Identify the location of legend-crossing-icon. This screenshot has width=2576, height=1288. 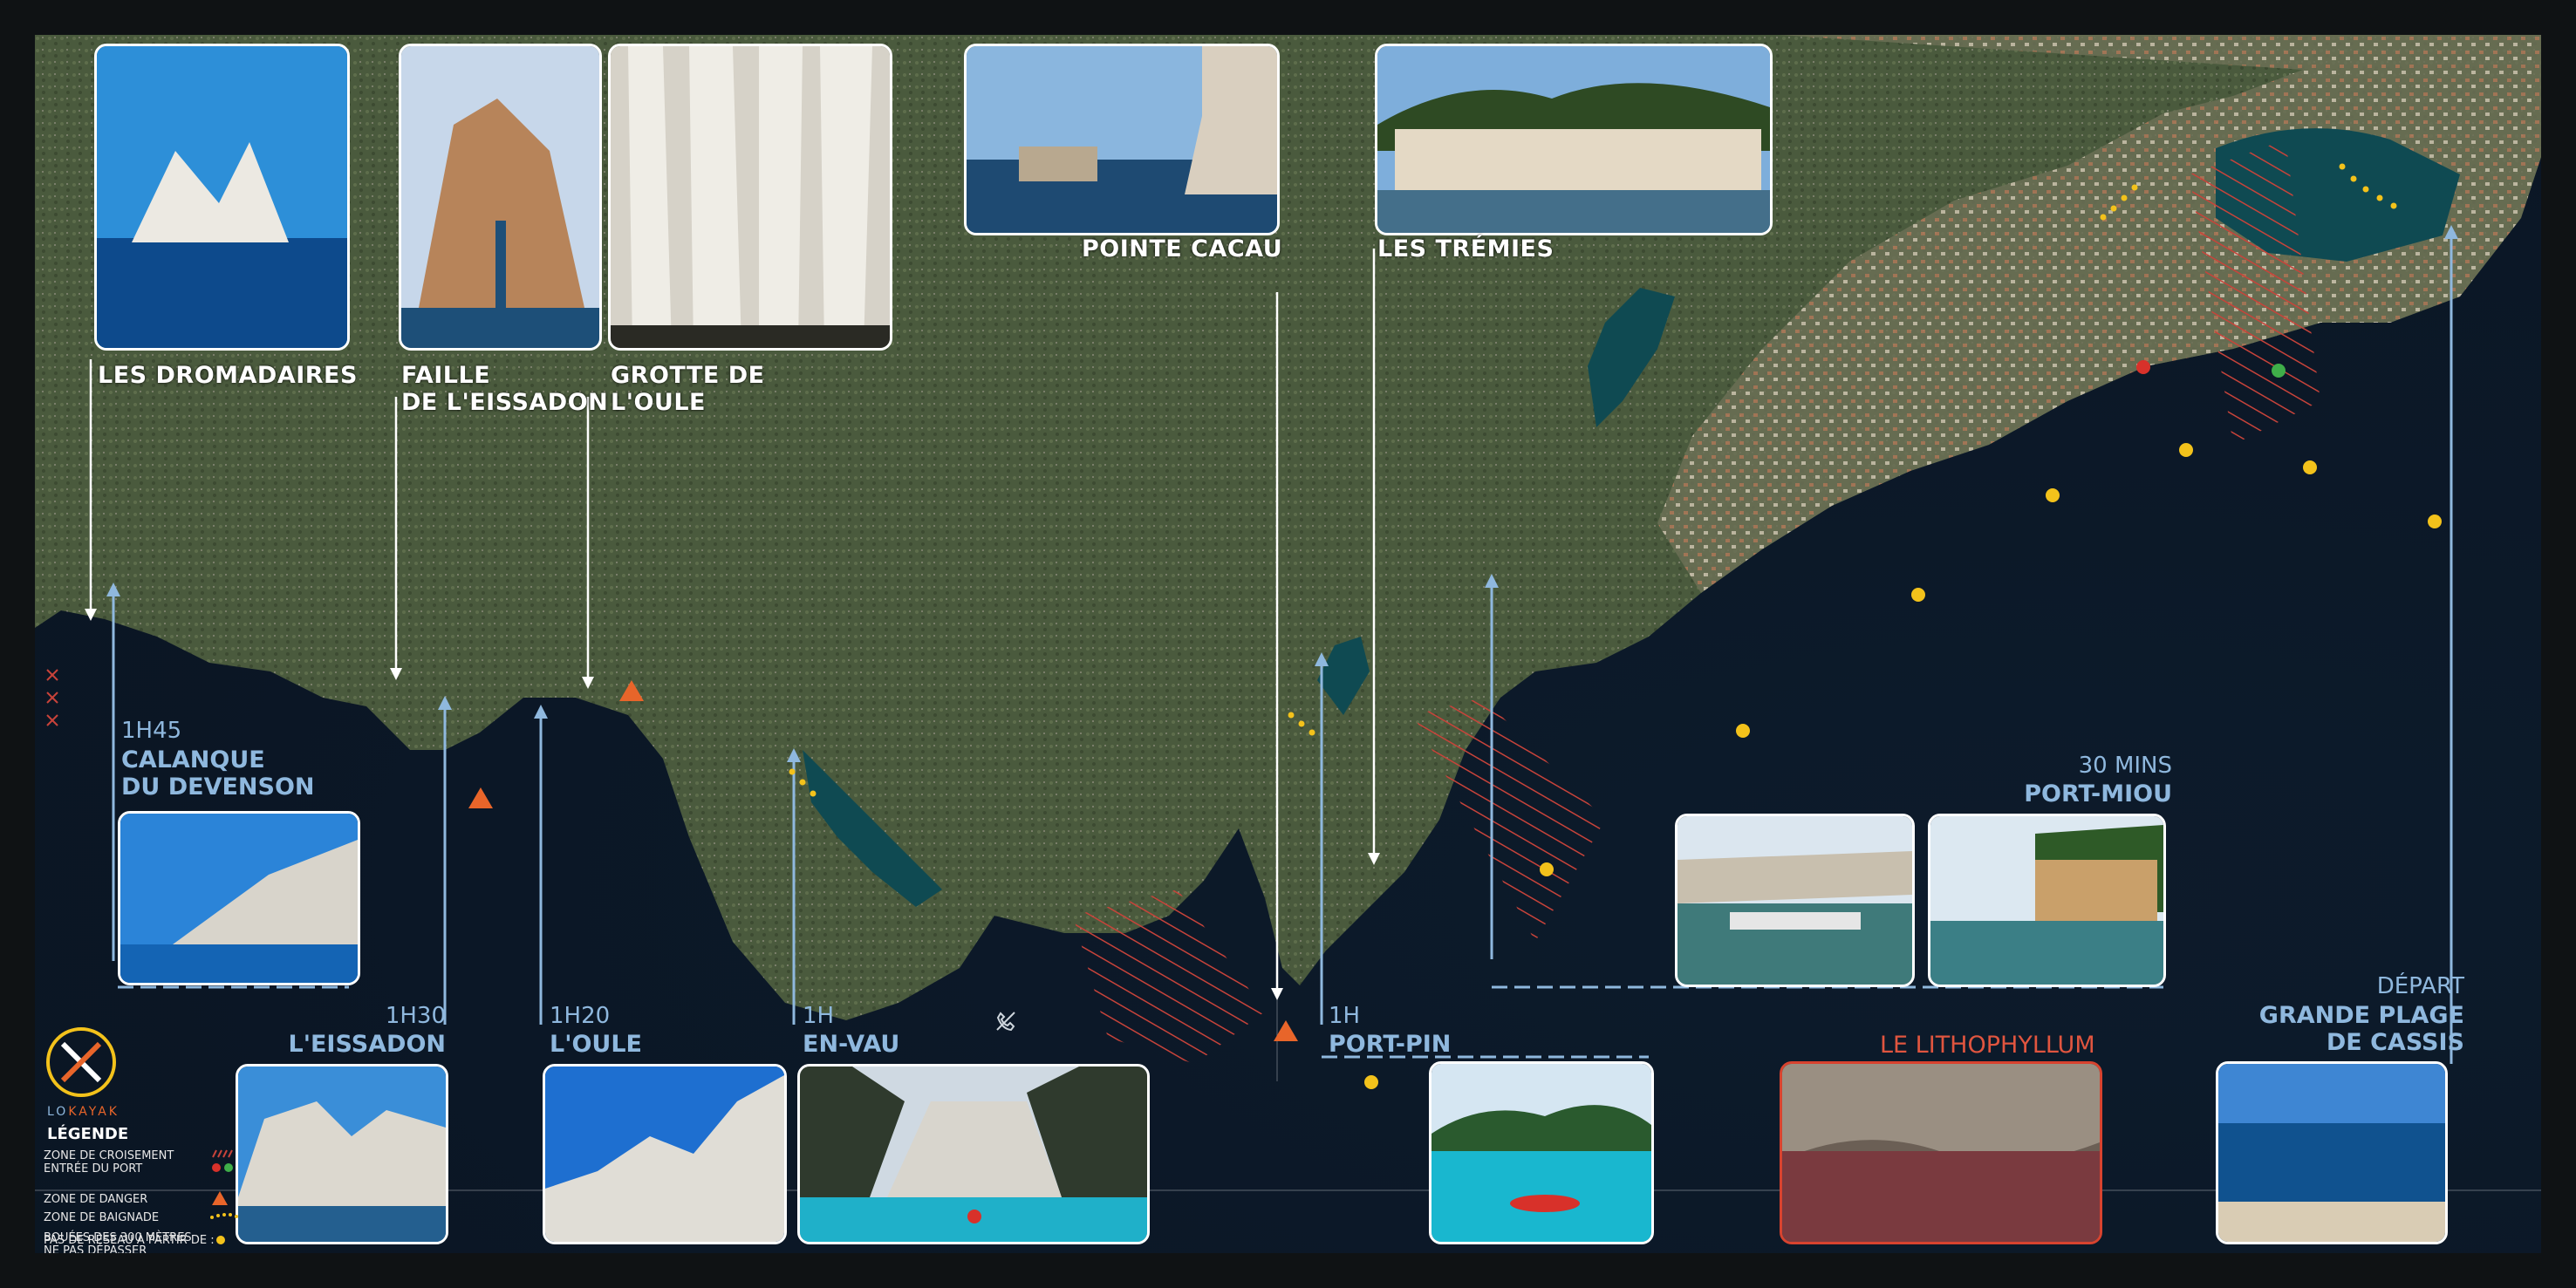
(222, 1160).